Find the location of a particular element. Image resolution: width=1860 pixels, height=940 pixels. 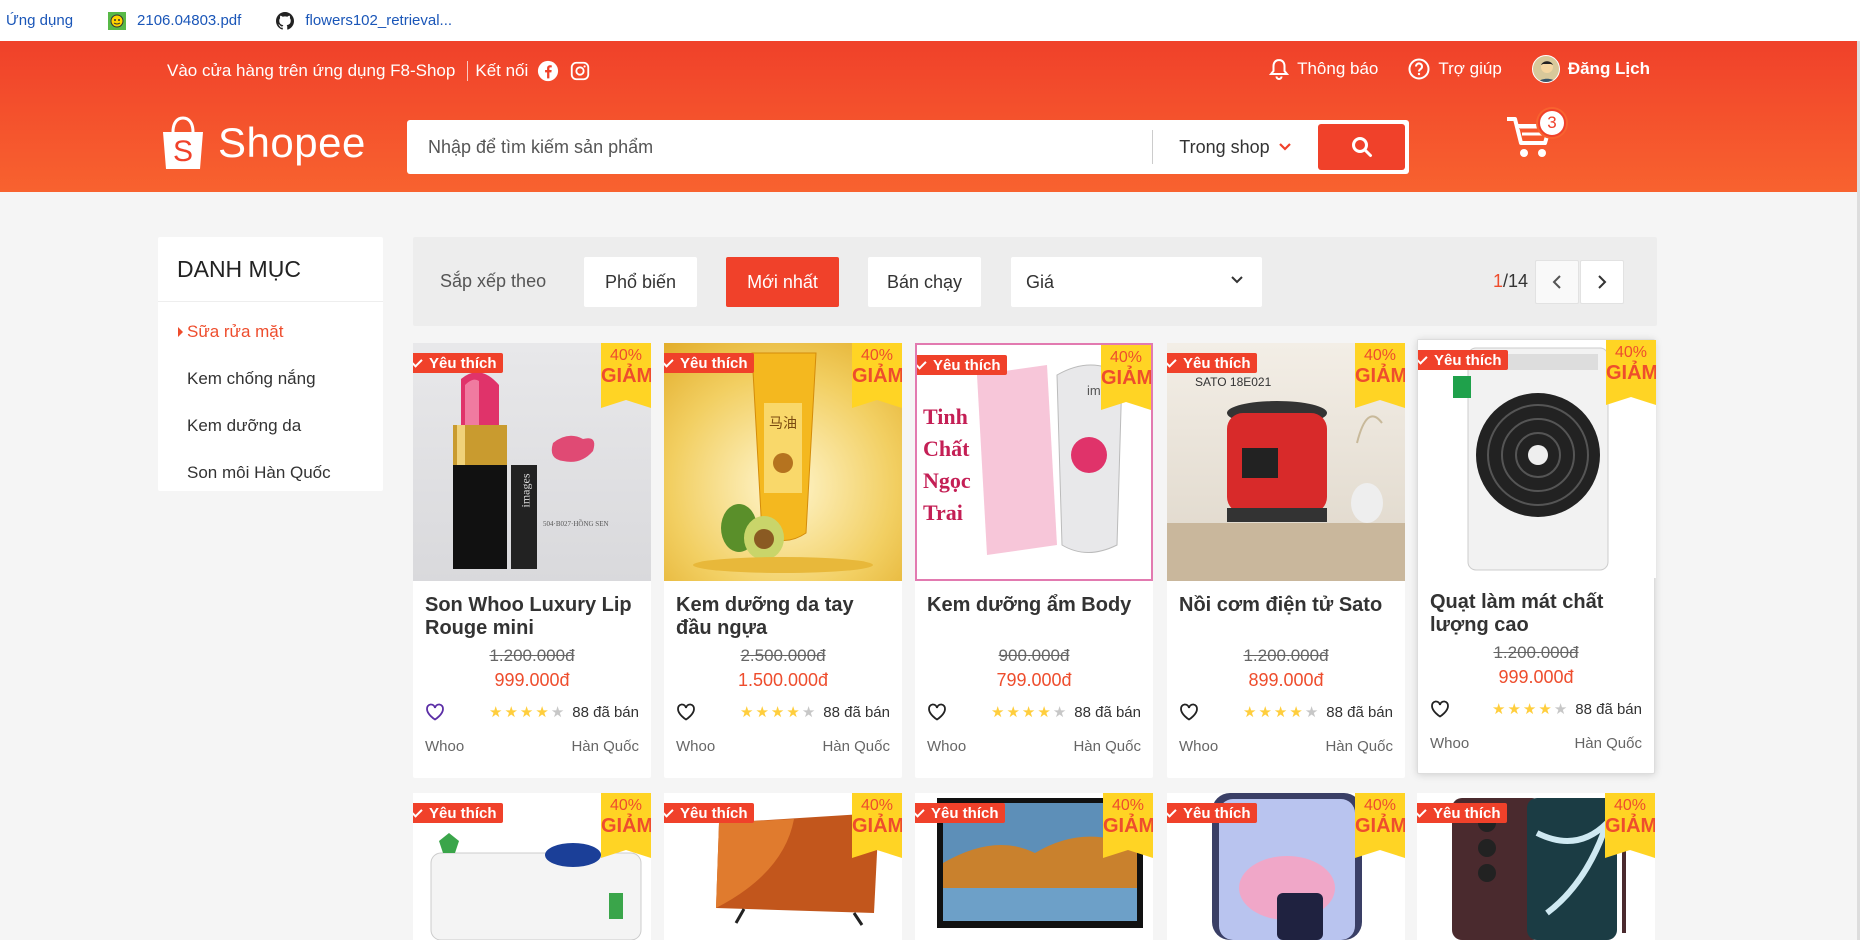

notifications-link: Thông báo is located at coordinates (1323, 69).